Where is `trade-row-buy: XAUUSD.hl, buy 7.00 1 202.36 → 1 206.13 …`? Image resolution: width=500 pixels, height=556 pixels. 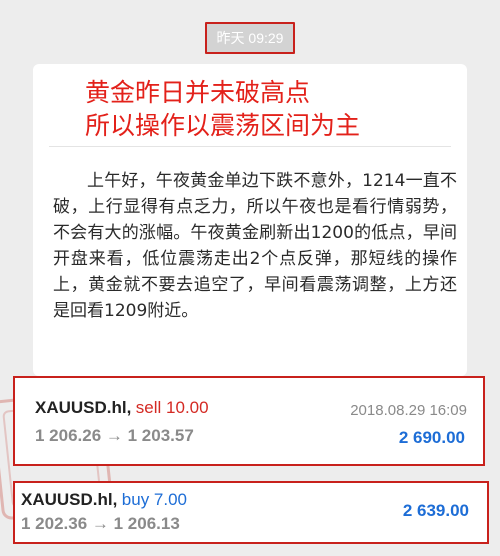
trade-row-buy: XAUUSD.hl, buy 7.00 1 202.36 → 1 206.13 … is located at coordinates (251, 512).